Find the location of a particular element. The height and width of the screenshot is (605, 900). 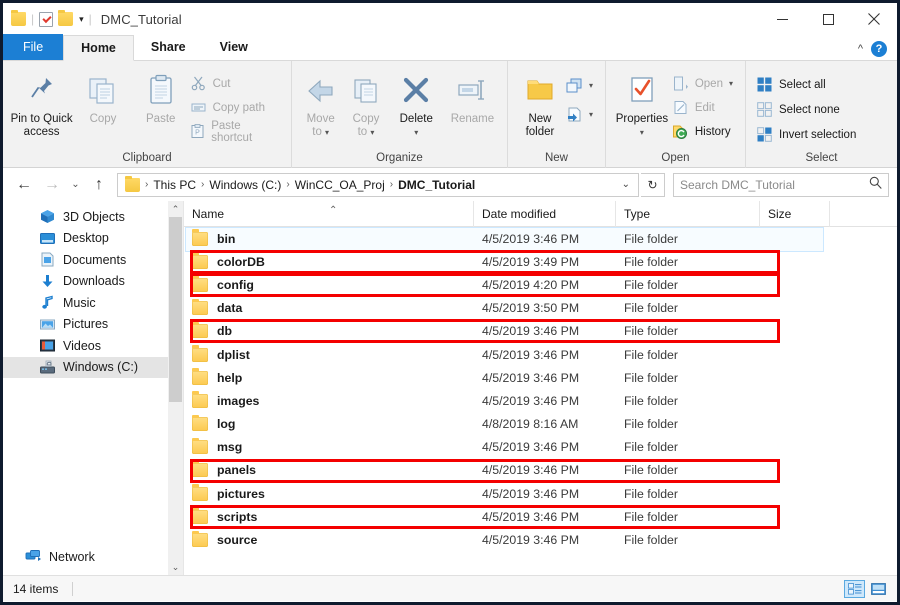

ribbon-tabs-right: ^ ? is located at coordinates (877, 50).